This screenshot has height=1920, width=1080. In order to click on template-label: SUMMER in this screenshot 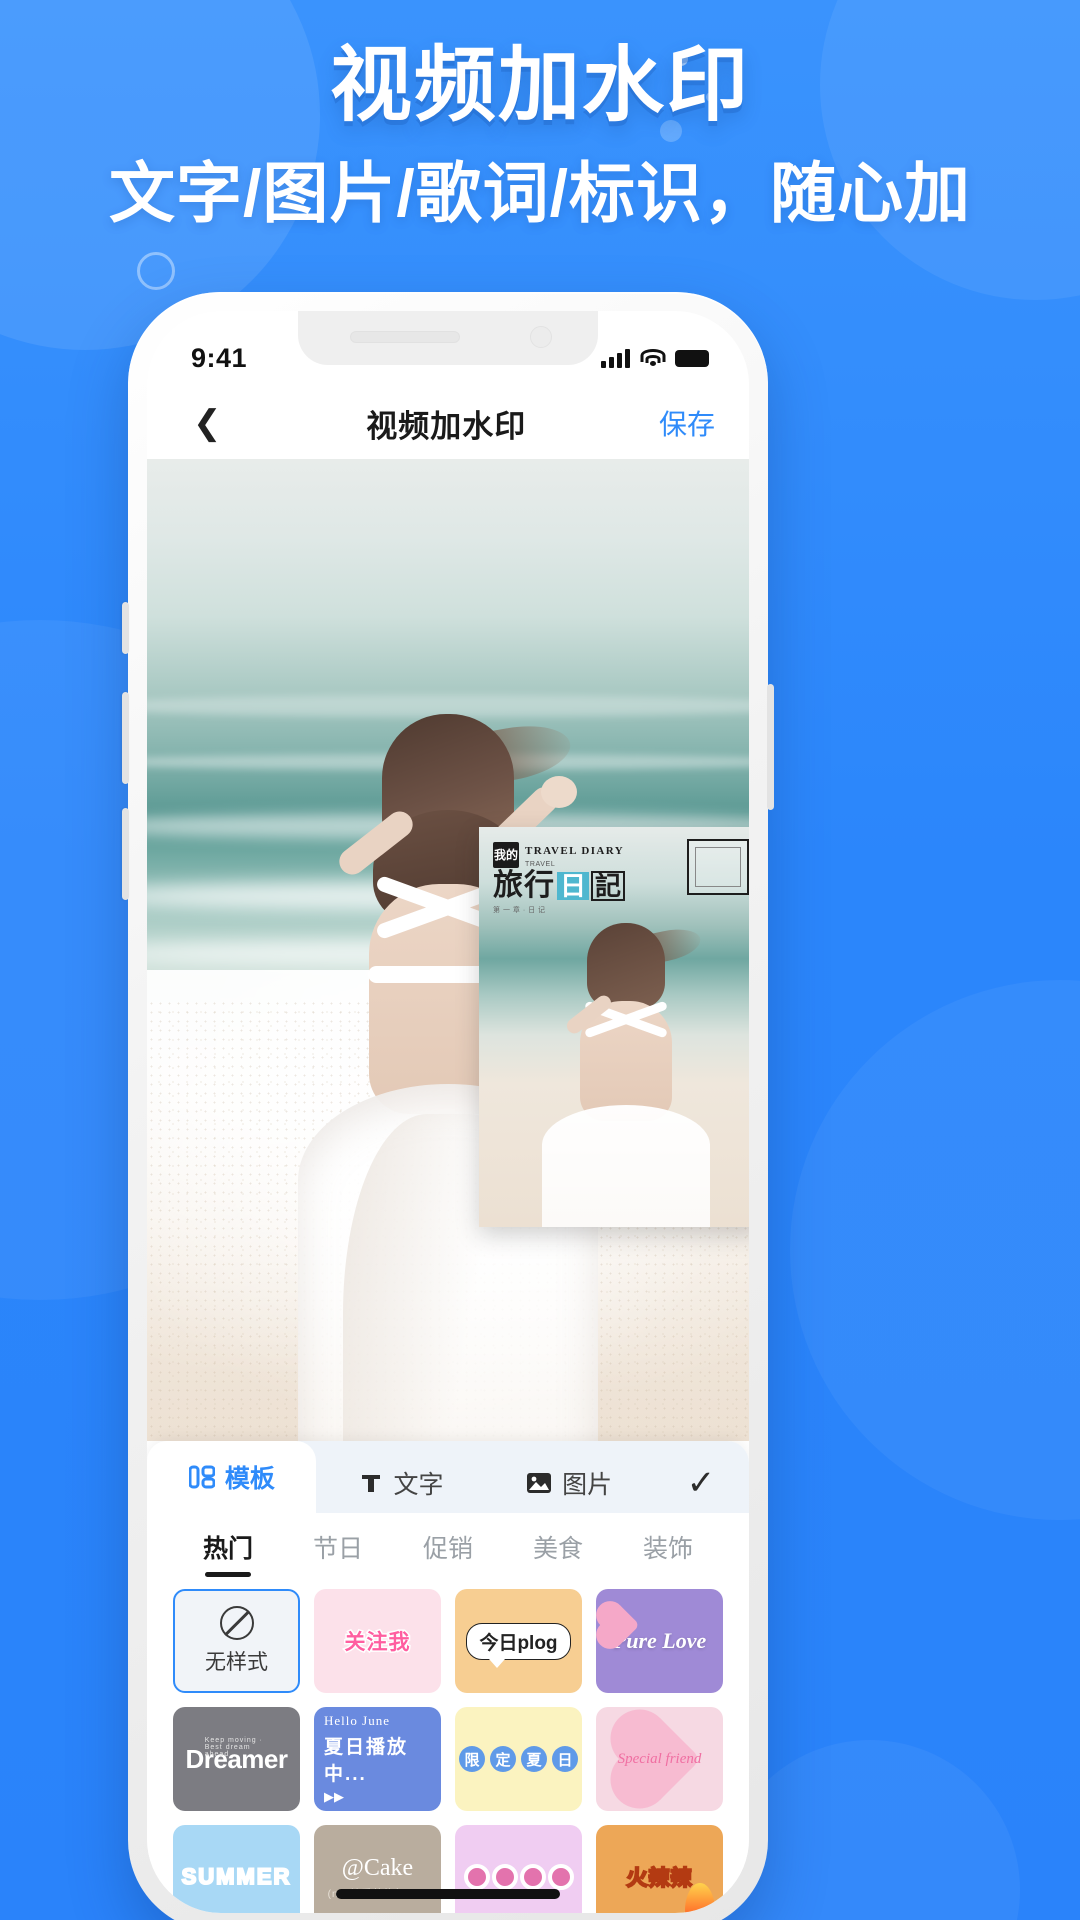, I will do `click(236, 1876)`.